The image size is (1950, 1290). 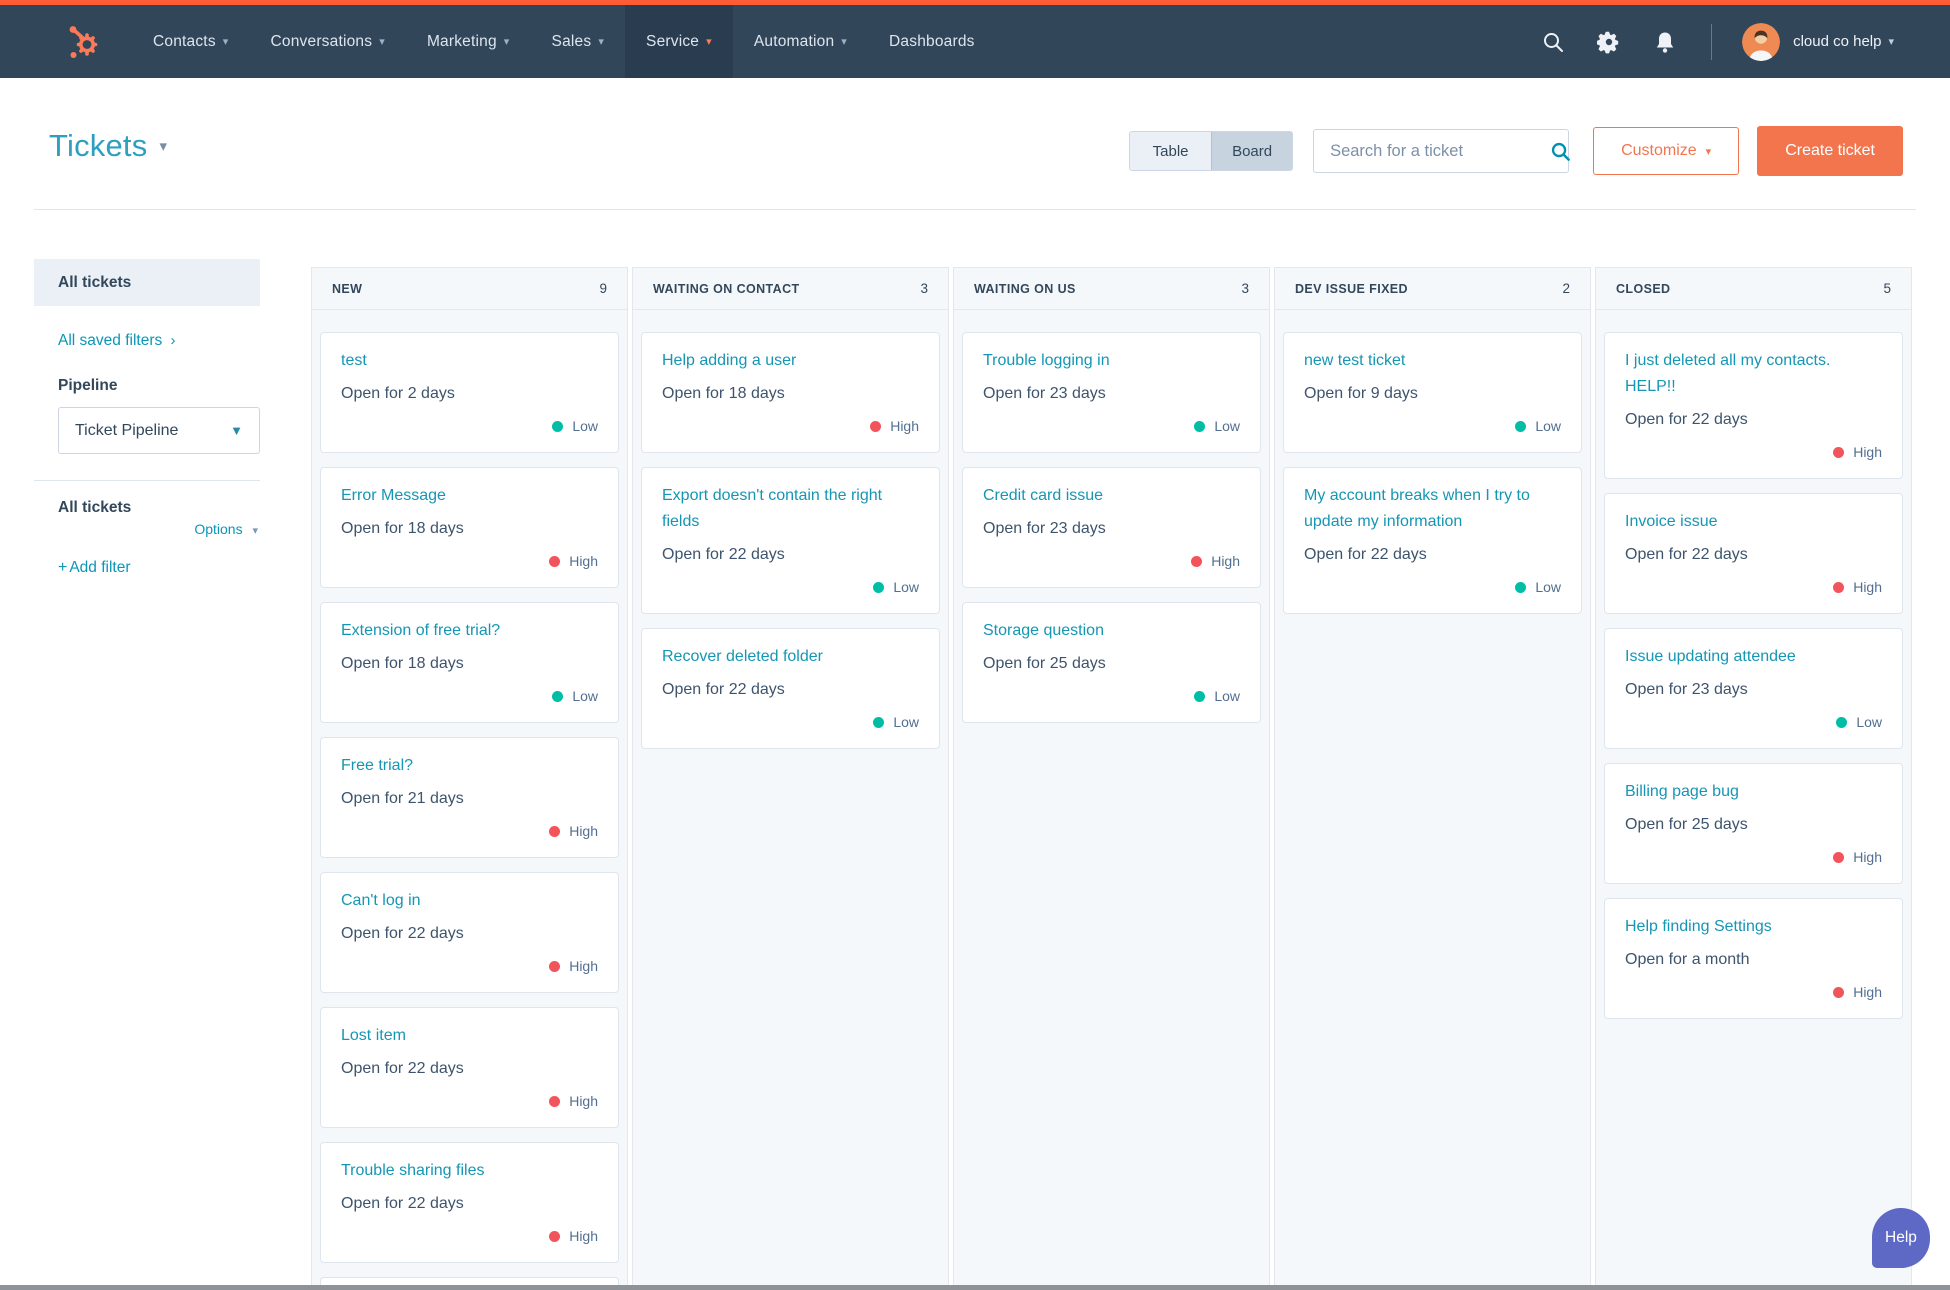 I want to click on ticket-title-link: Storage question, so click(x=1111, y=631).